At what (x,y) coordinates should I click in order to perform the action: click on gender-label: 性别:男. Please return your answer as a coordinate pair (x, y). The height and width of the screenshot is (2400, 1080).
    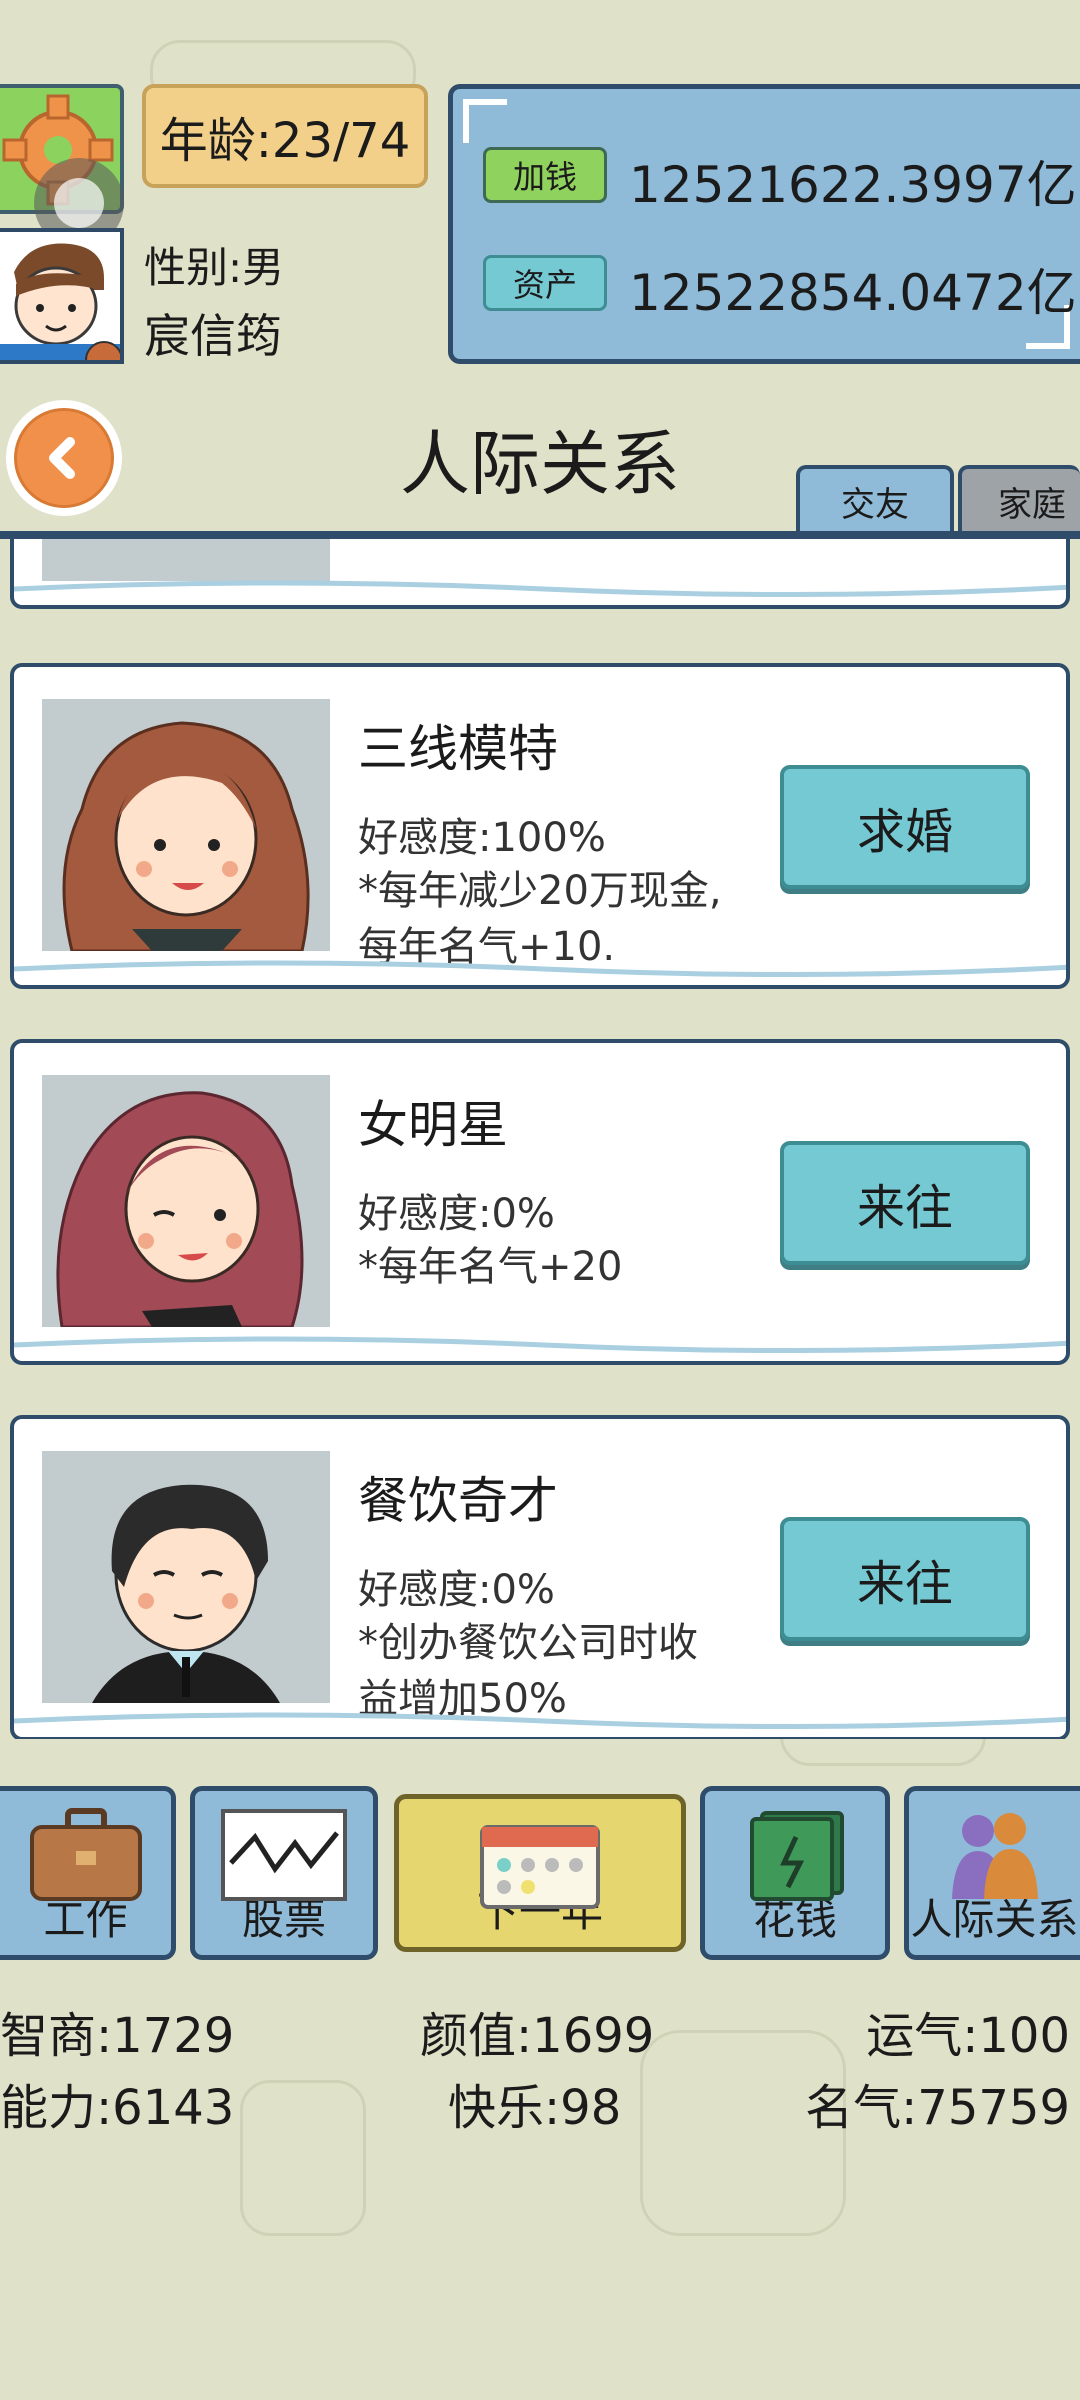
    Looking at the image, I should click on (214, 267).